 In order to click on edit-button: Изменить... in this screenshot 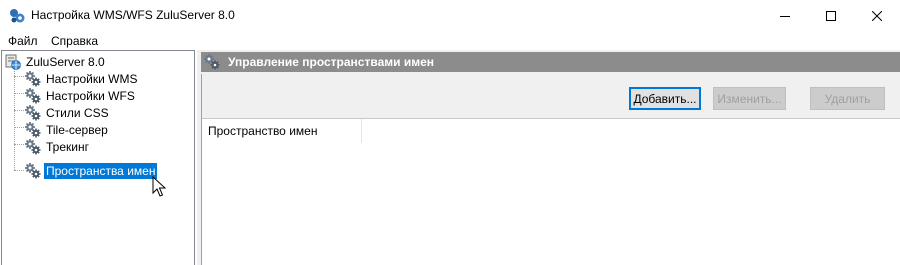, I will do `click(749, 98)`.